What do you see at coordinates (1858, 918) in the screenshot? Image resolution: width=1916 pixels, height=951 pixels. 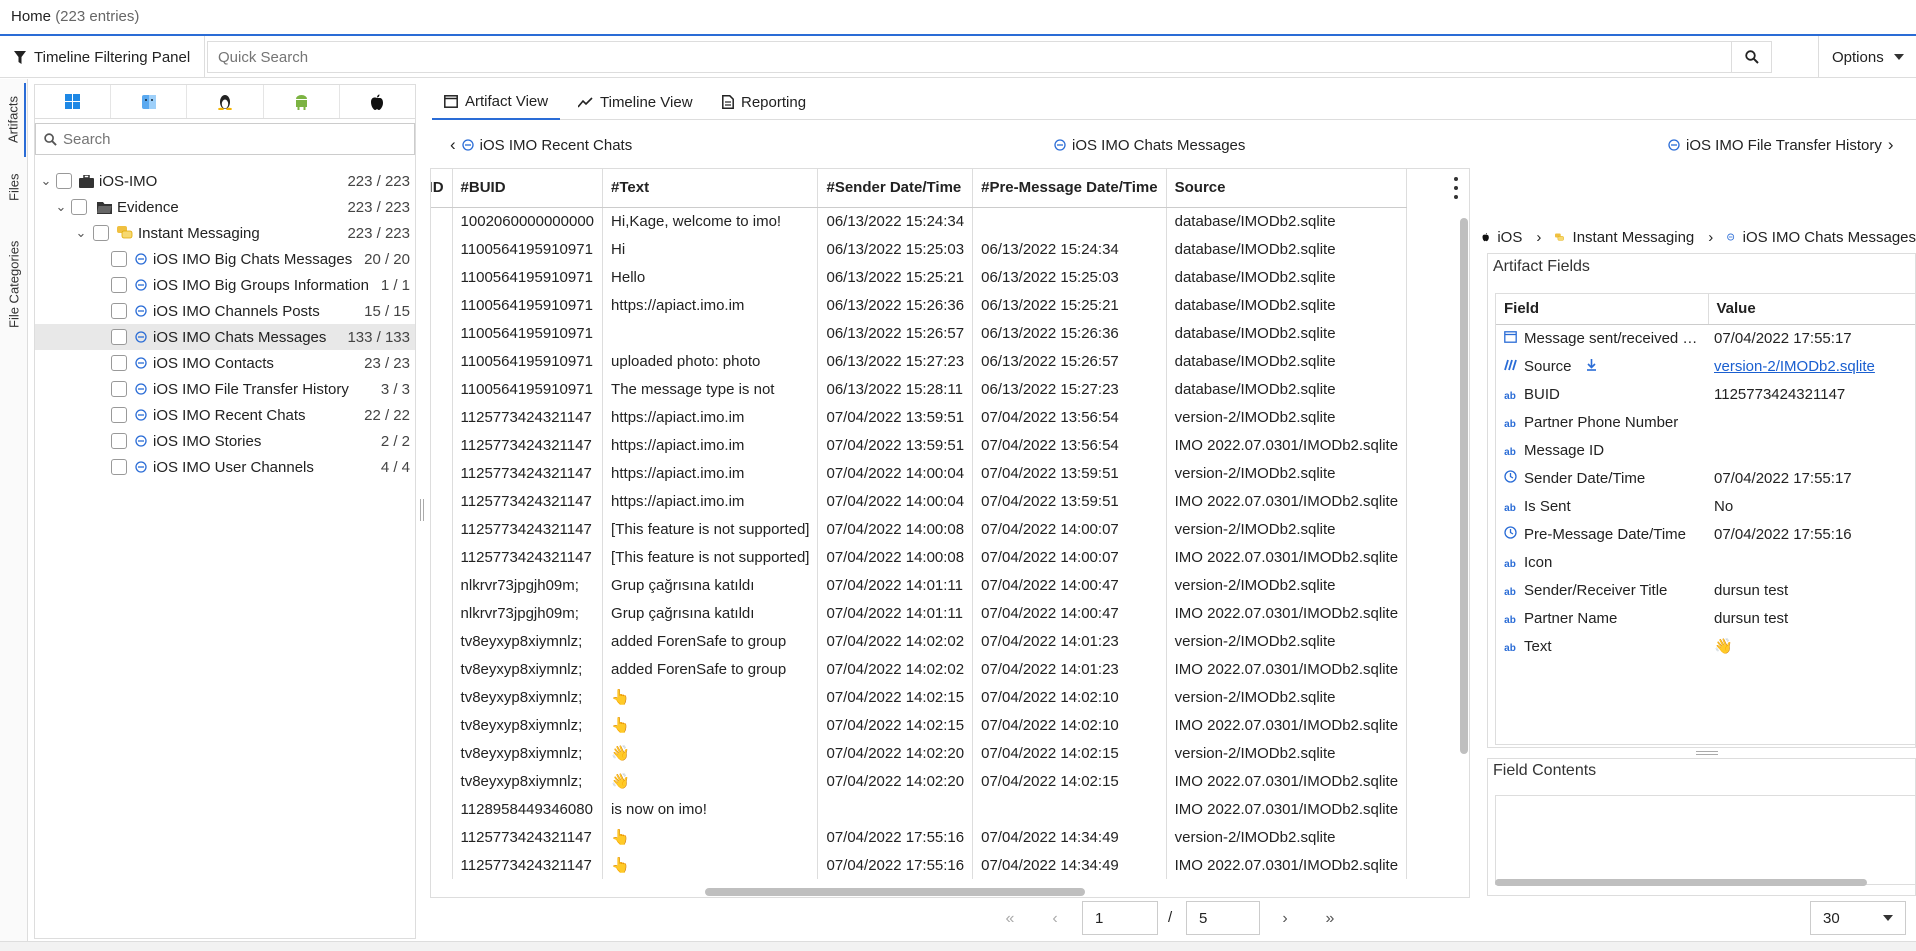 I see `page-size-select: 30` at bounding box center [1858, 918].